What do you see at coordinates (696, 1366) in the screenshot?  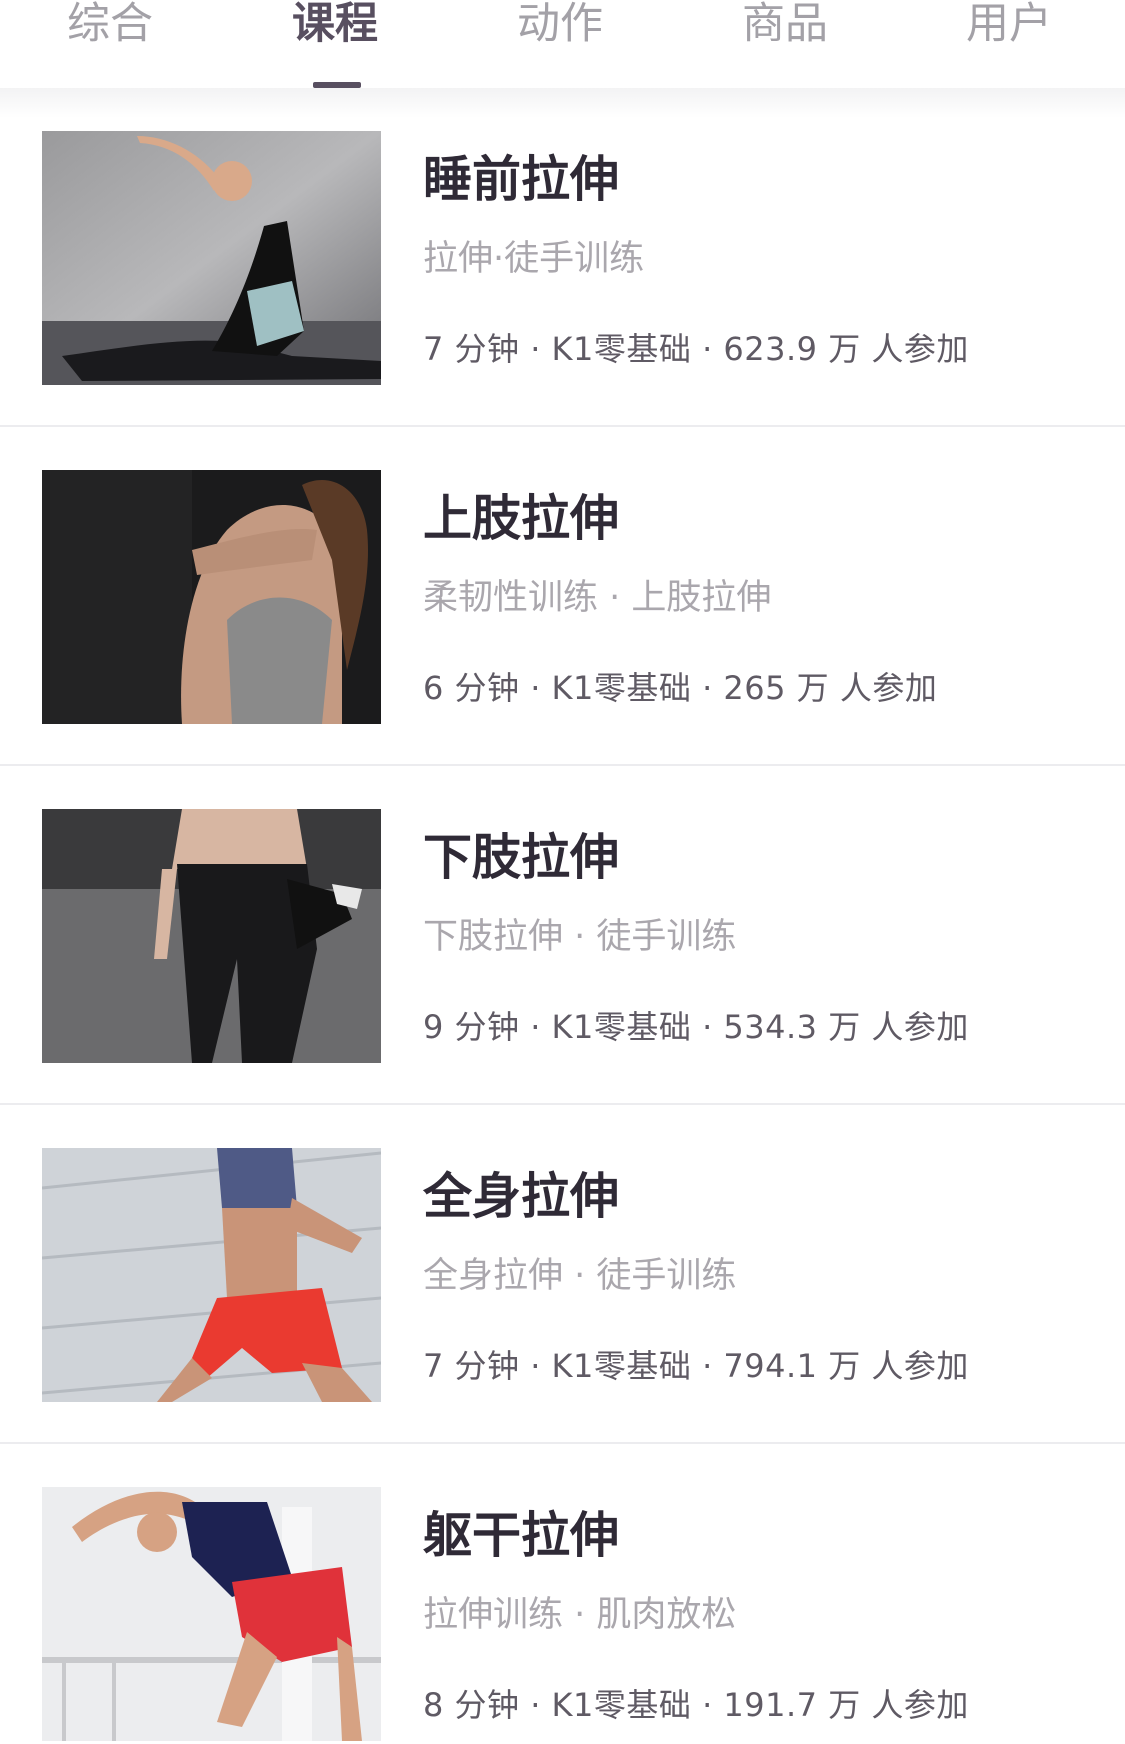 I see `course-meta: 7 分钟 · K1零基础 · 794.1 万 人参加` at bounding box center [696, 1366].